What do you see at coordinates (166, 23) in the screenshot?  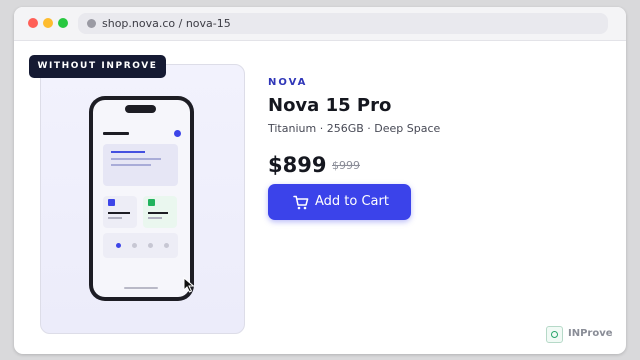 I see `address-bar-url: shop.nova.co / nova-15` at bounding box center [166, 23].